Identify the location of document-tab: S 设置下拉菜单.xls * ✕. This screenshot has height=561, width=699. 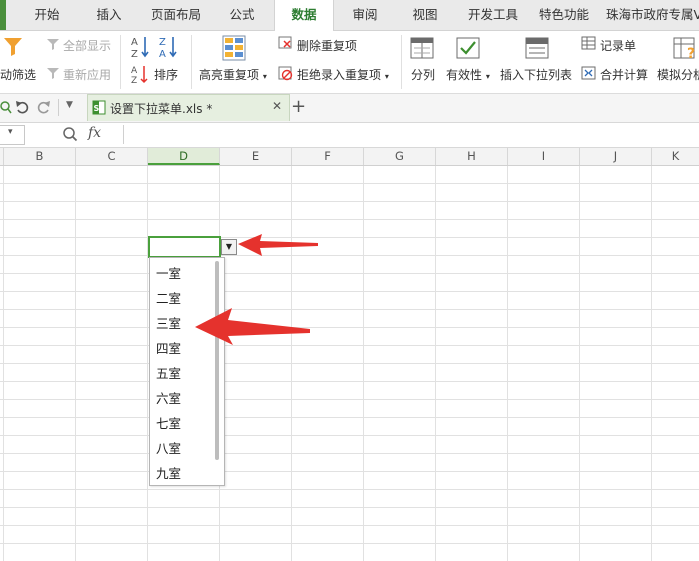
(188, 107).